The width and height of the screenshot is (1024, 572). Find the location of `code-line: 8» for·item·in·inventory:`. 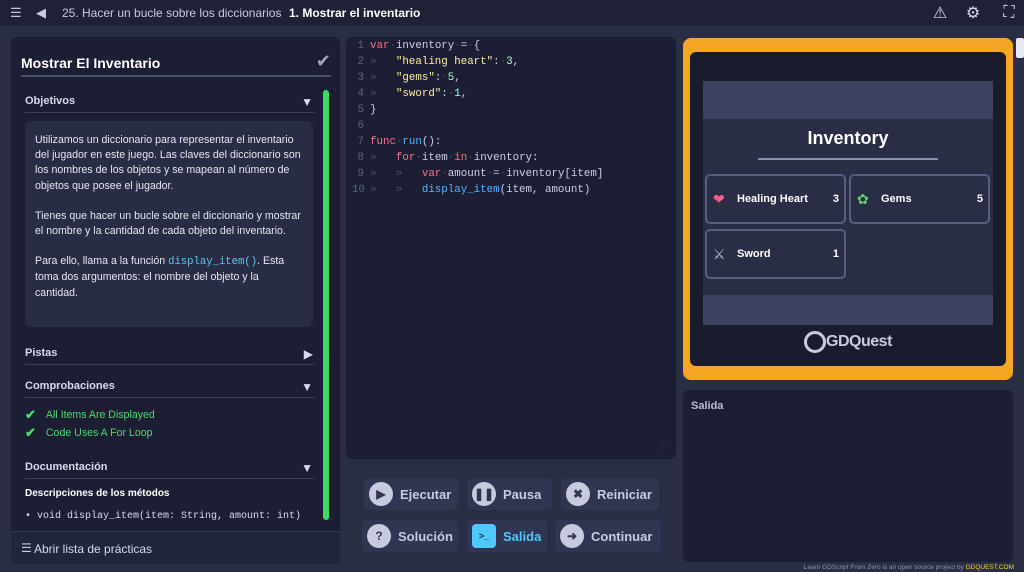

code-line: 8» for·item·in·inventory: is located at coordinates (511, 160).